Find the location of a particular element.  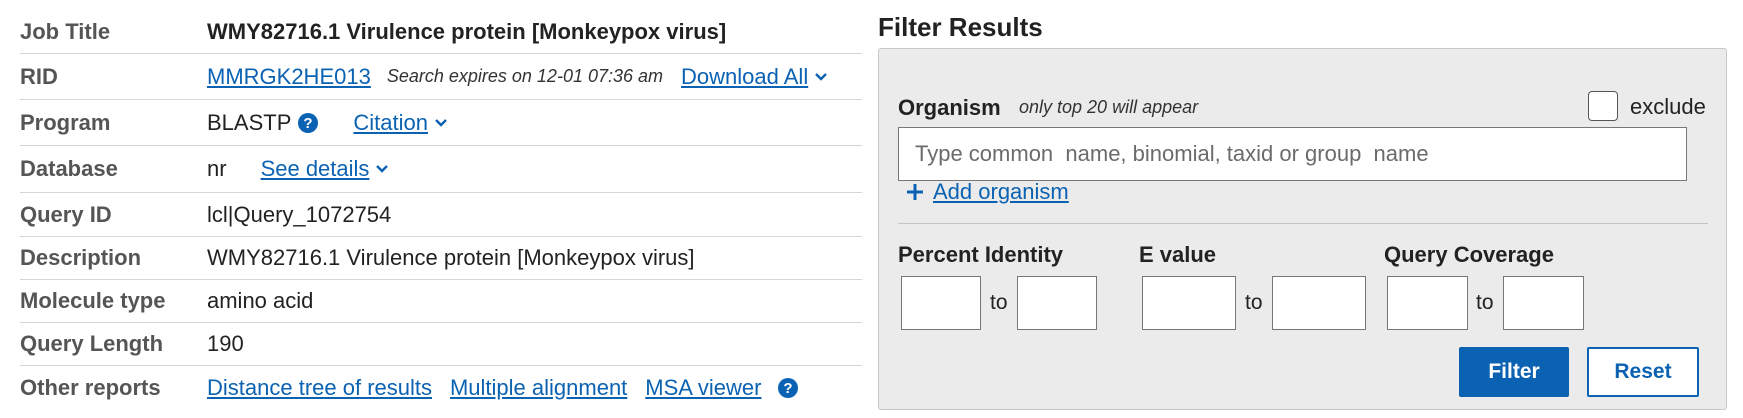

description-label: Description is located at coordinates (81, 257).